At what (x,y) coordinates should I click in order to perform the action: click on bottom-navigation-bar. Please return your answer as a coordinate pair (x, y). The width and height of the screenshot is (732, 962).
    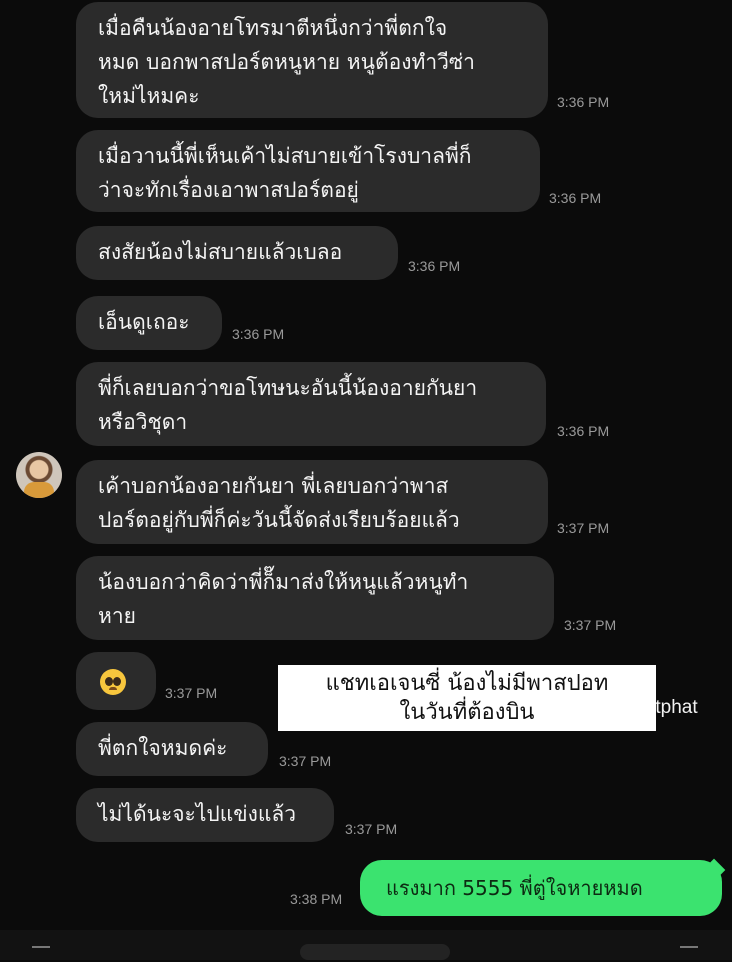
    Looking at the image, I should click on (366, 945).